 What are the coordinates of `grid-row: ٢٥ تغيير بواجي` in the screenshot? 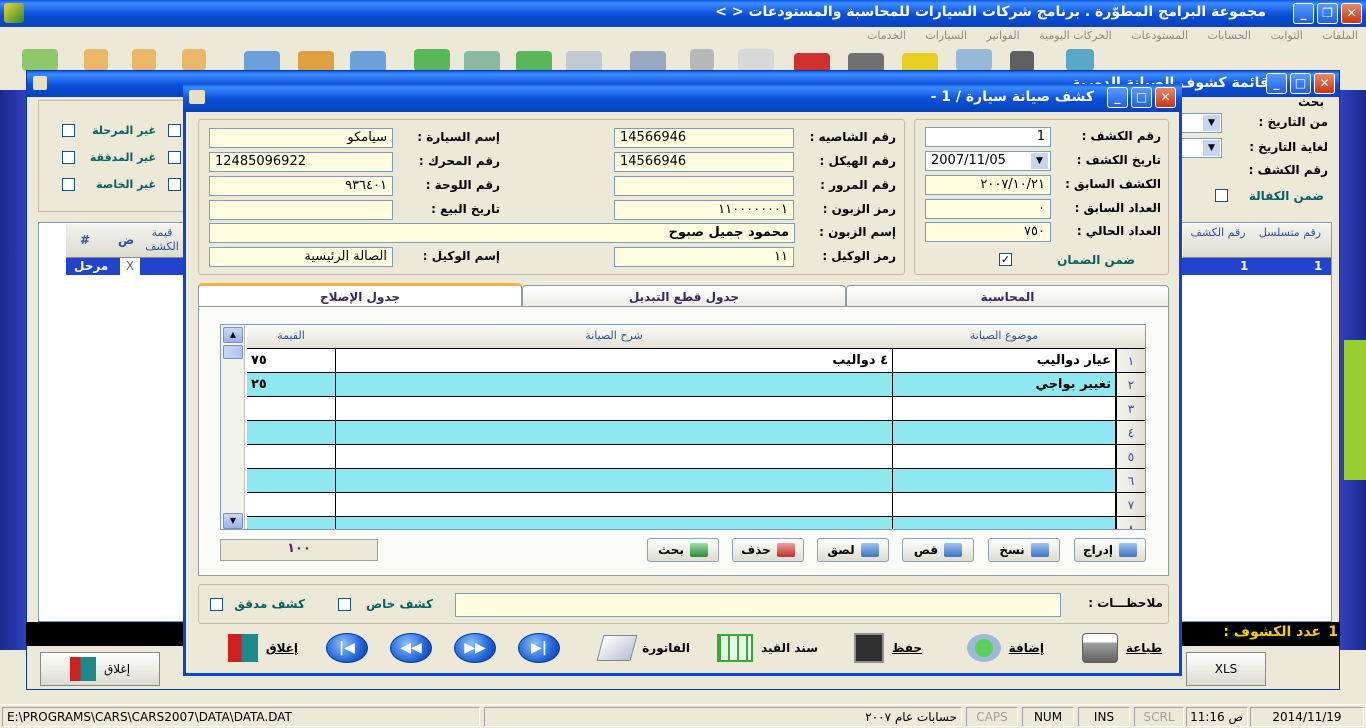 It's located at (681, 385).